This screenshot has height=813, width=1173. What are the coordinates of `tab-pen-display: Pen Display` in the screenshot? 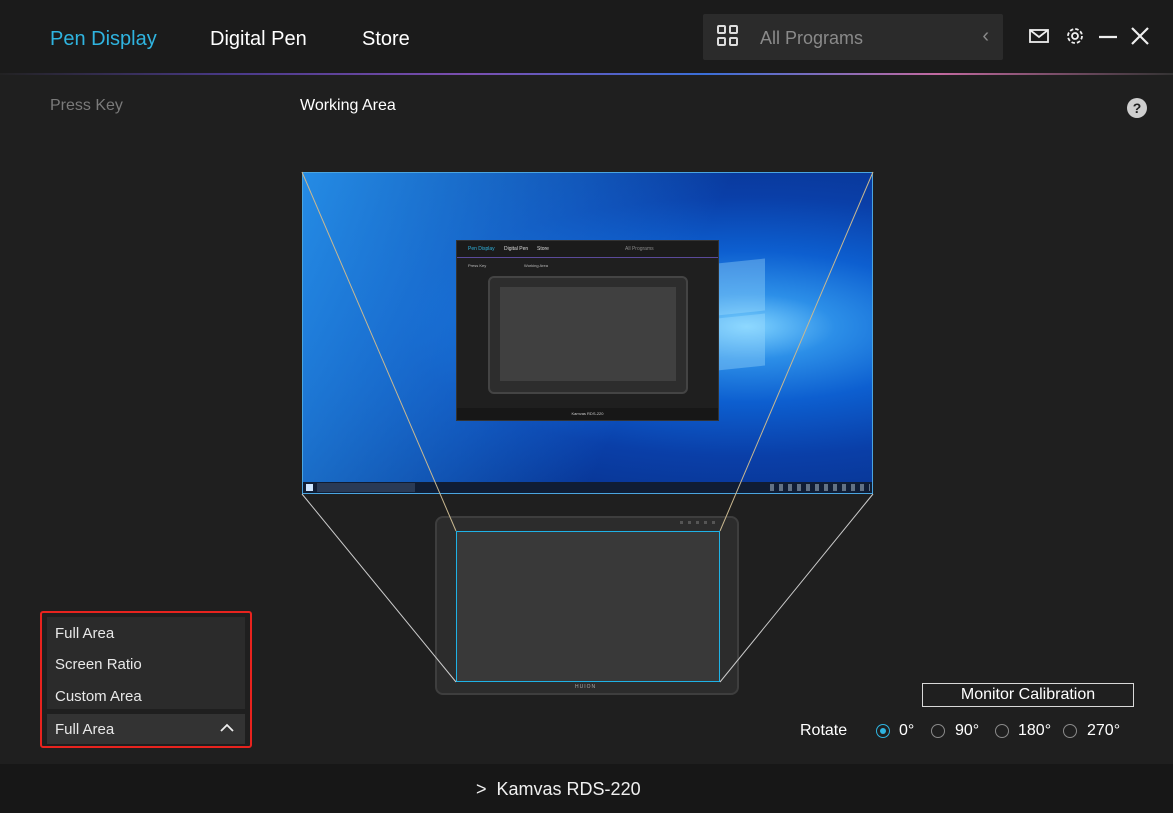 It's located at (103, 39).